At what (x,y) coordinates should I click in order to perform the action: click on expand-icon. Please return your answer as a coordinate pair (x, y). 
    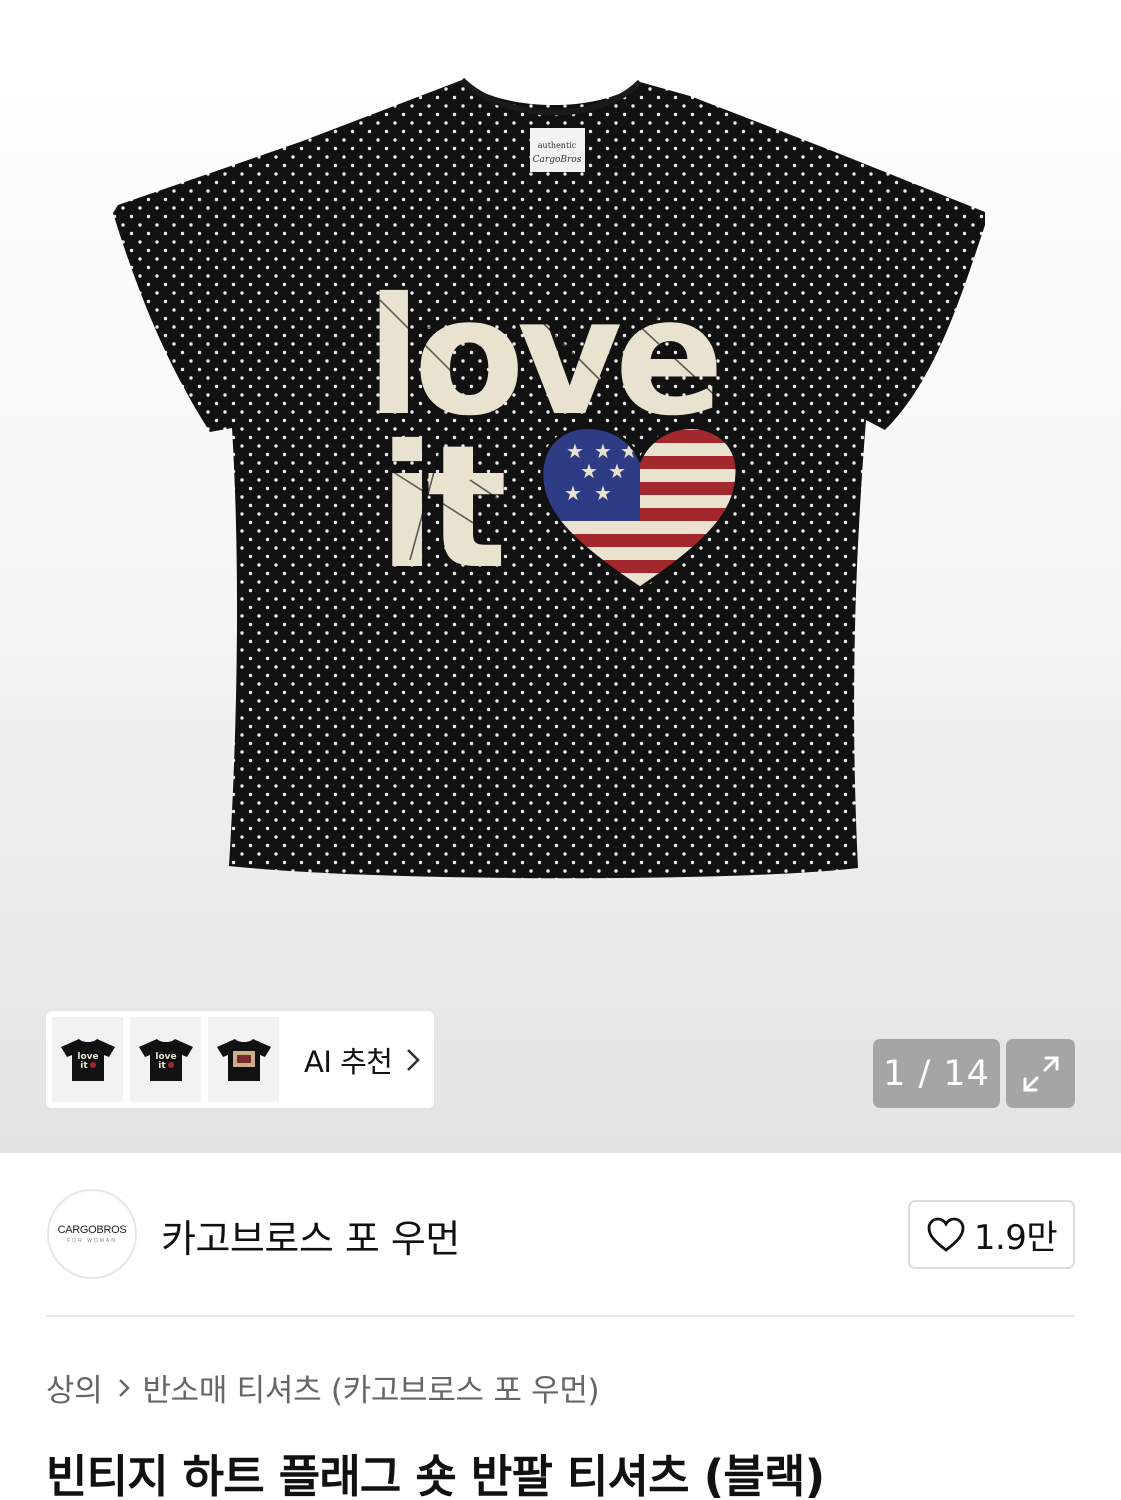
    Looking at the image, I should click on (1040, 1073).